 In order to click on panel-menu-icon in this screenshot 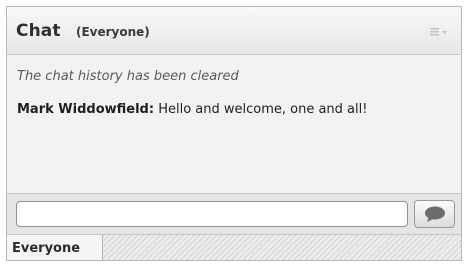, I will do `click(439, 31)`.